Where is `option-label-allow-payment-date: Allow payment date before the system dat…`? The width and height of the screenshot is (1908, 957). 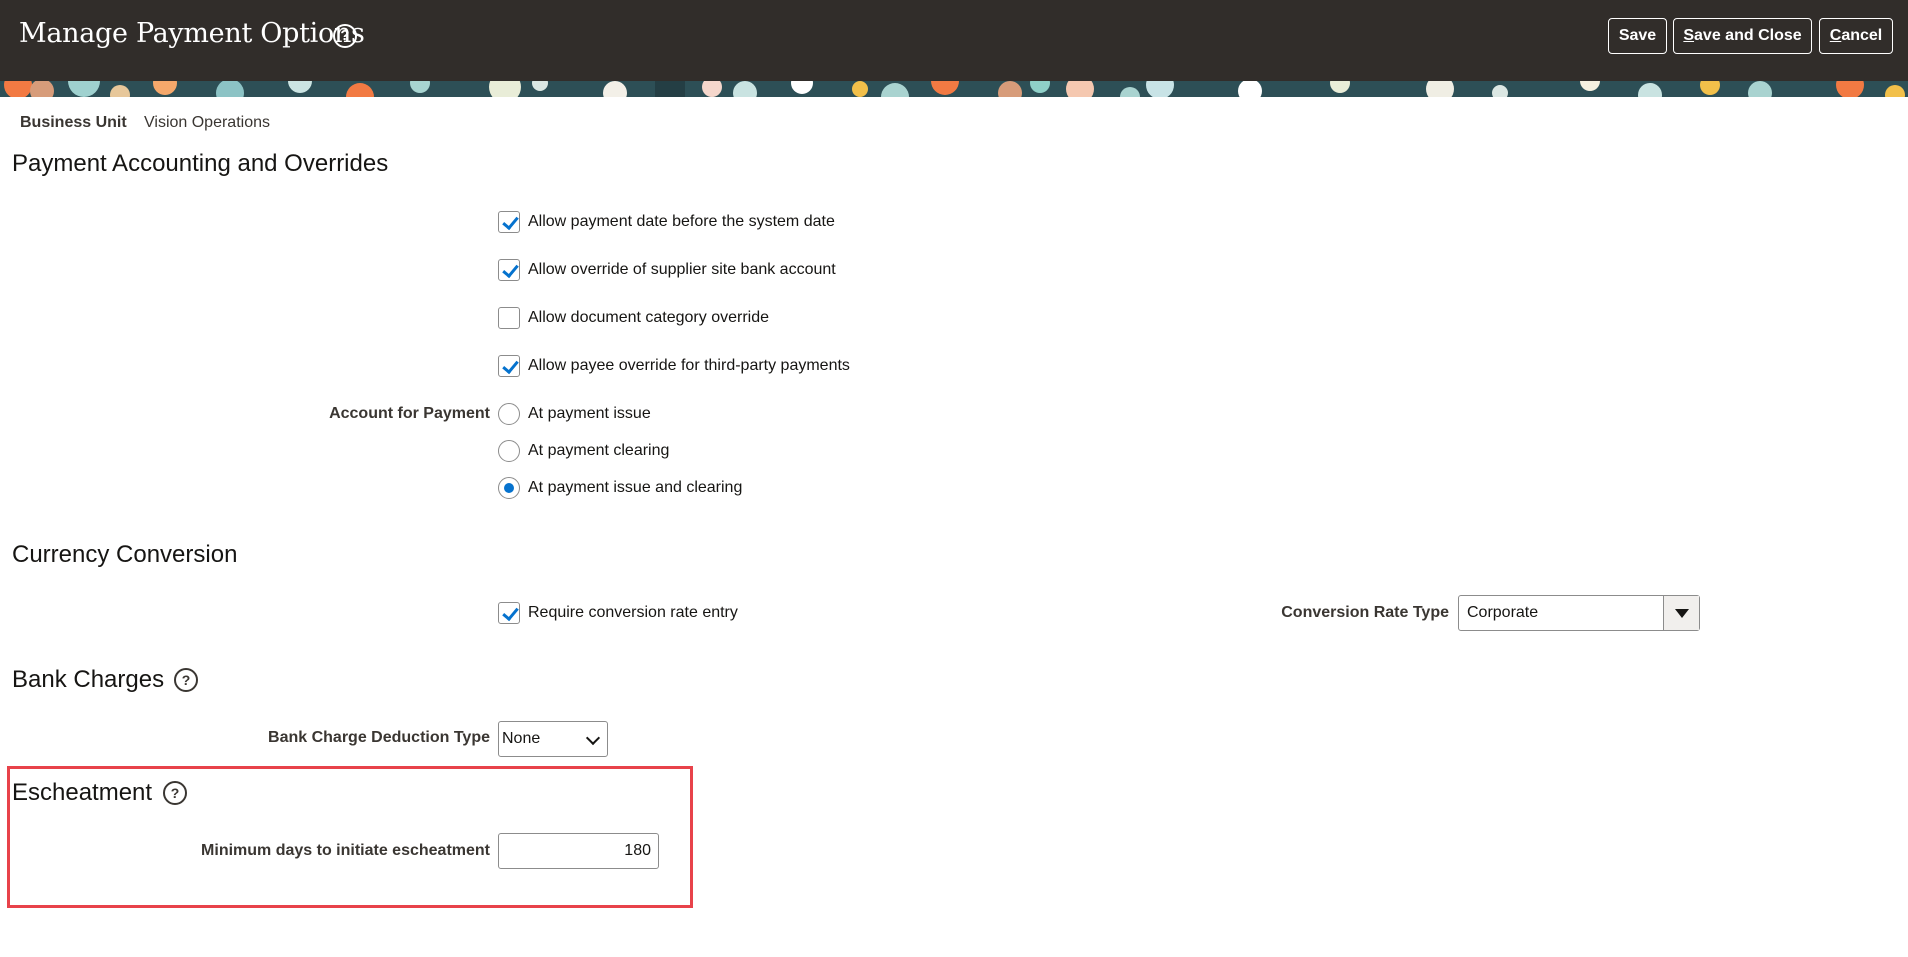
option-label-allow-payment-date: Allow payment date before the system dat… is located at coordinates (681, 221).